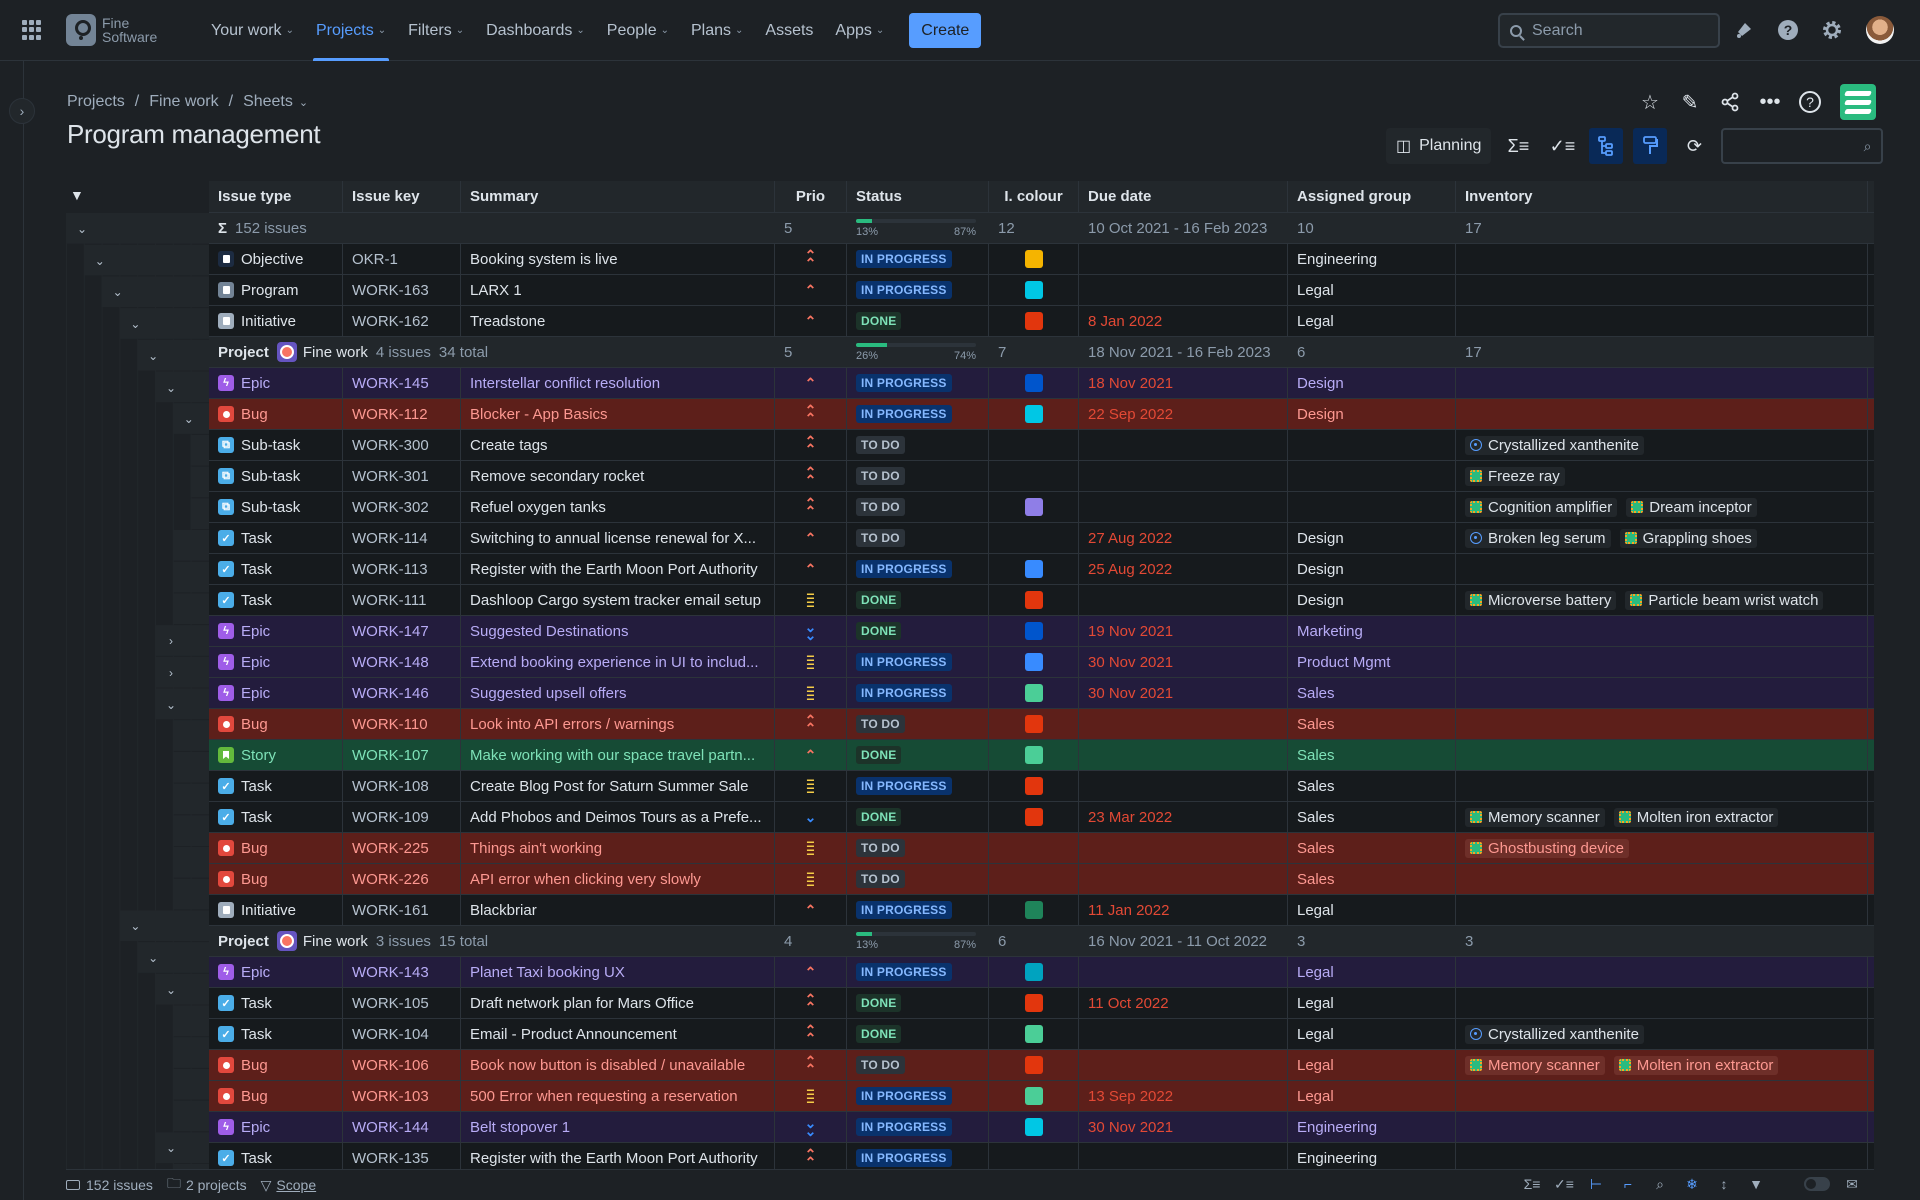 The height and width of the screenshot is (1200, 1920). I want to click on assigned-group: Engineering, so click(1372, 259).